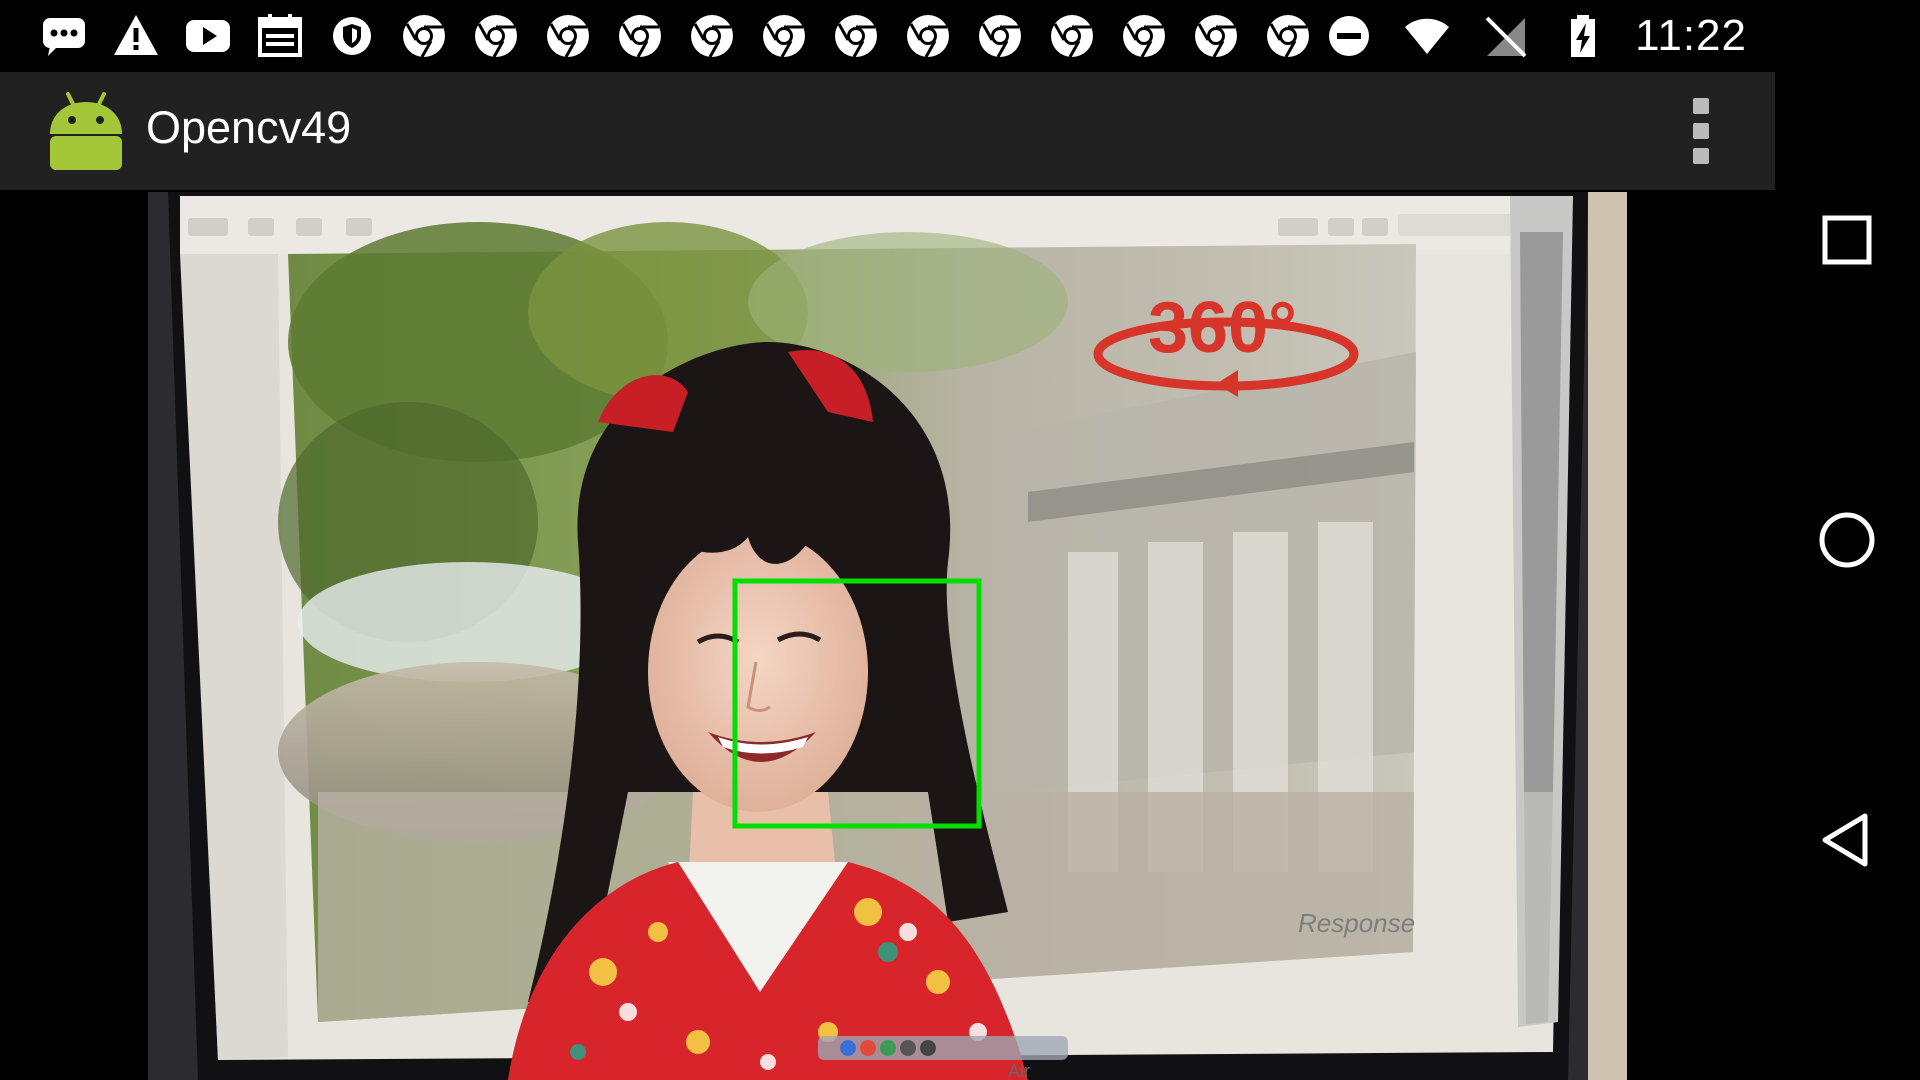 The width and height of the screenshot is (1920, 1080). I want to click on photo-watermark: Response, so click(1356, 923).